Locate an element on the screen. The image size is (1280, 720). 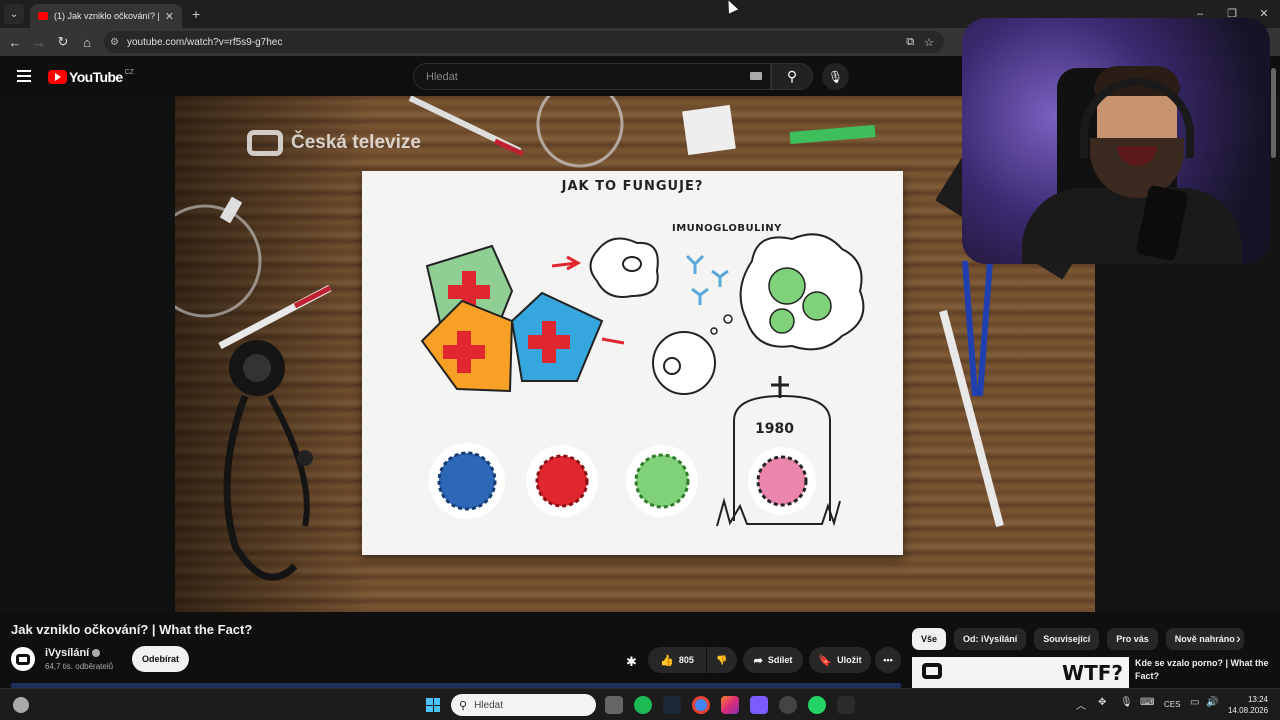
tab-list-button: ⌄ is located at coordinates (14, 14).